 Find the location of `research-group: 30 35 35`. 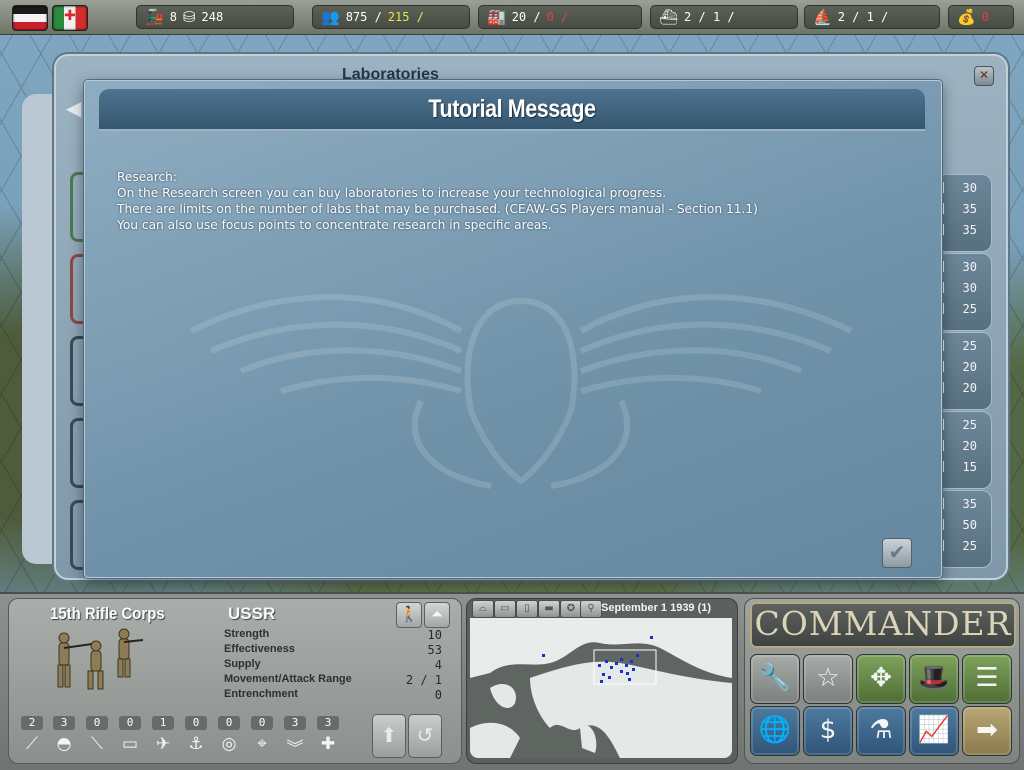

research-group: 30 35 35 is located at coordinates (964, 213).